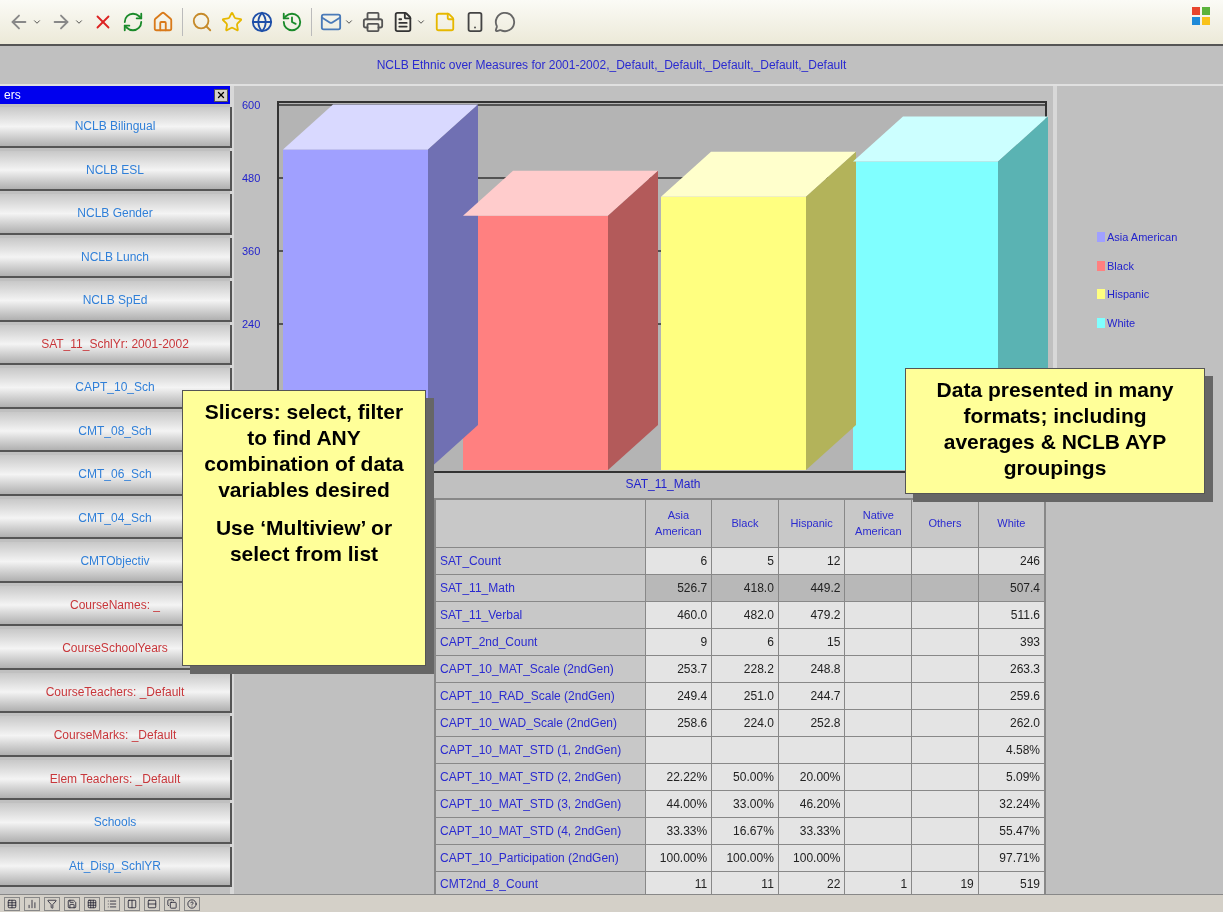 This screenshot has height=912, width=1223. I want to click on edit-icon, so click(403, 22).